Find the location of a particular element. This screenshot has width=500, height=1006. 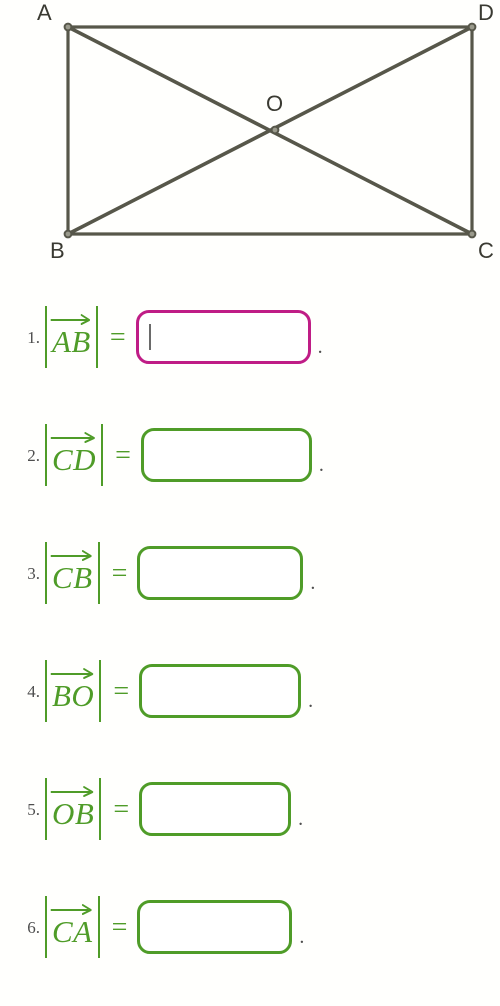

vector-endpoints-label: OB is located at coordinates (73, 813).